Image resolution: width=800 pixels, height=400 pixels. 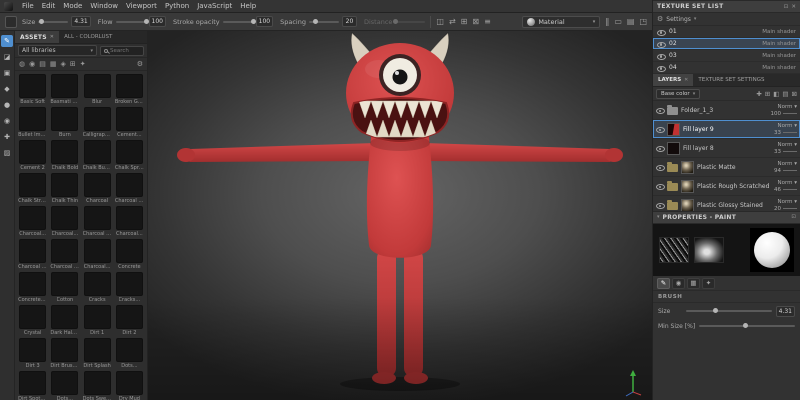 What do you see at coordinates (726, 129) in the screenshot?
I see `layer-row: Fill layer 9 Norm ▾ 33` at bounding box center [726, 129].